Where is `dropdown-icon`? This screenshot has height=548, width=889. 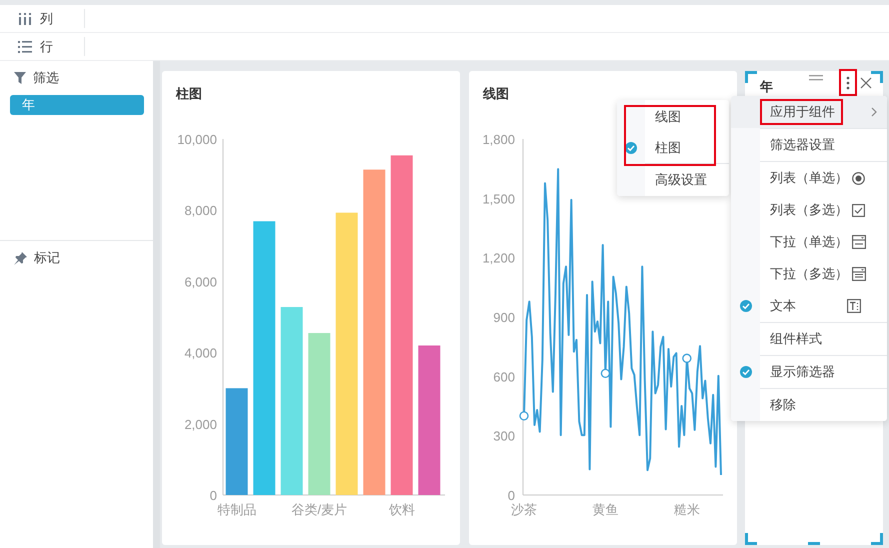
dropdown-icon is located at coordinates (859, 242).